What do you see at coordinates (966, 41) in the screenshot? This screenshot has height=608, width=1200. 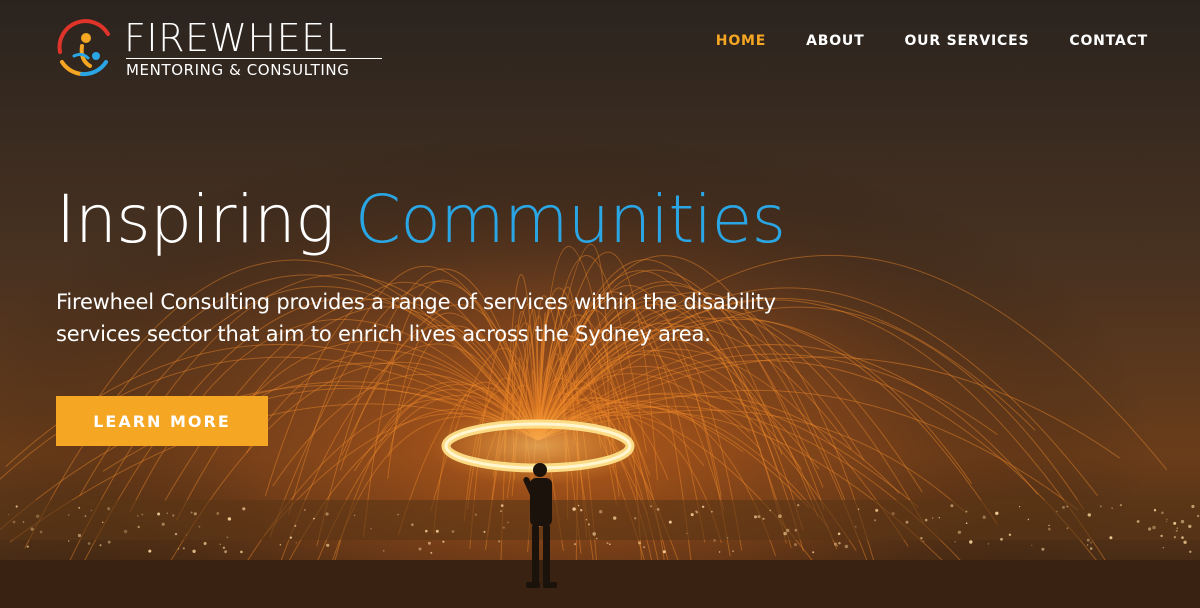 I see `nav-our-services: OUR SERVICES` at bounding box center [966, 41].